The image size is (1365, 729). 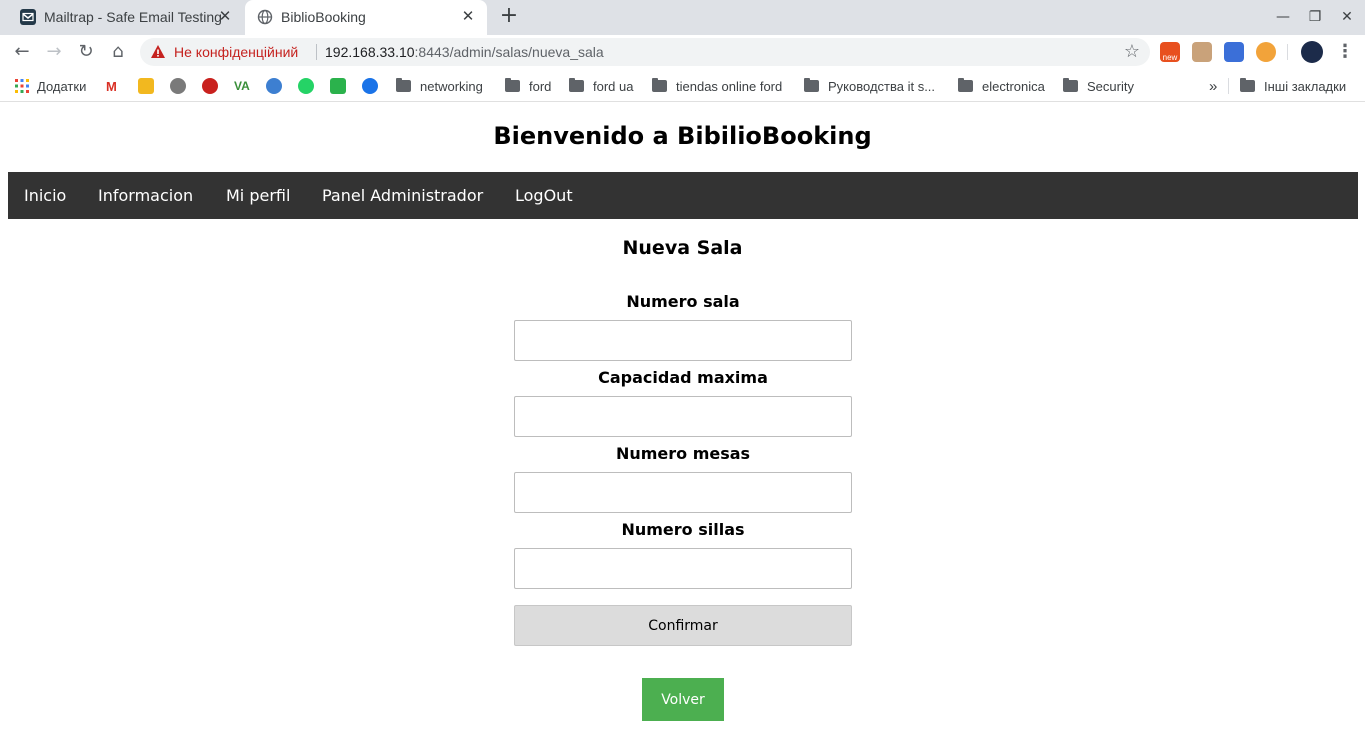 What do you see at coordinates (373, 86) in the screenshot?
I see `meet-icon` at bounding box center [373, 86].